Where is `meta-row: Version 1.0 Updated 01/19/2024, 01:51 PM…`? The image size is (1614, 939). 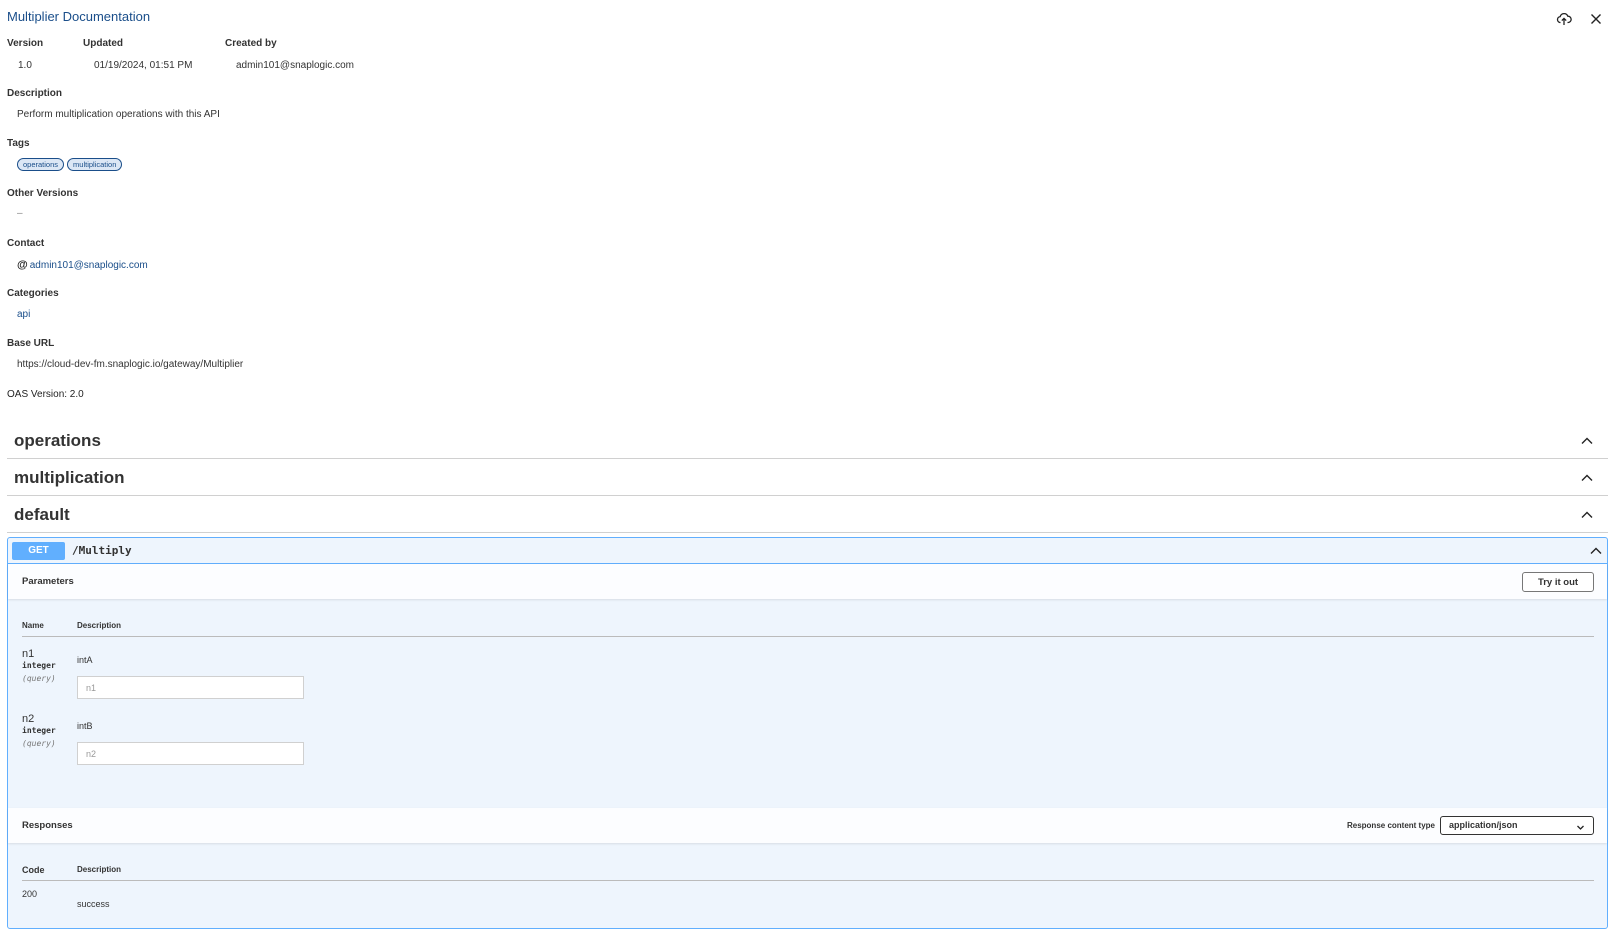 meta-row: Version 1.0 Updated 01/19/2024, 01:51 PM… is located at coordinates (180, 54).